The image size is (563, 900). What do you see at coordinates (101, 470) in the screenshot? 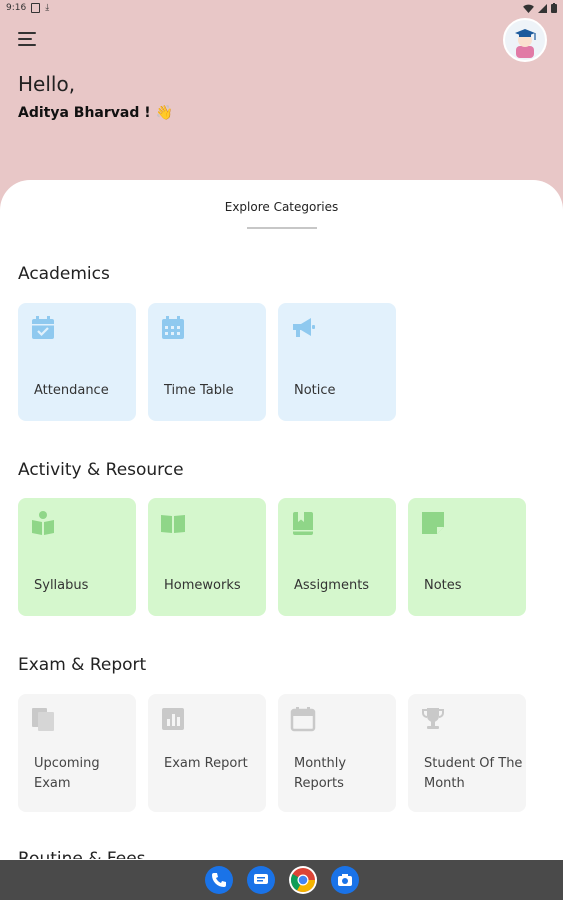
I see `section-title-activity: Activity & Resource` at bounding box center [101, 470].